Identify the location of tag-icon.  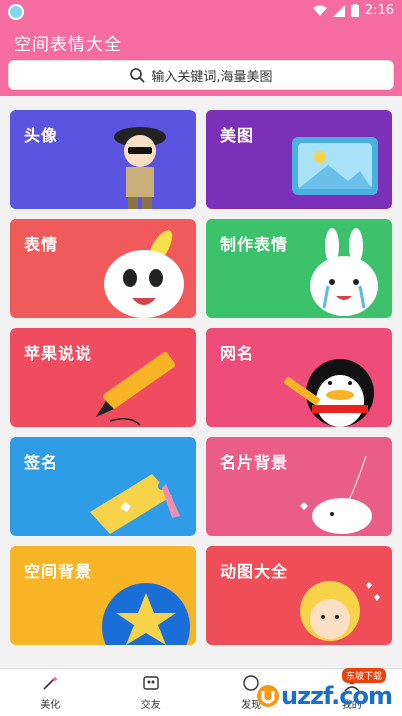
(135, 504).